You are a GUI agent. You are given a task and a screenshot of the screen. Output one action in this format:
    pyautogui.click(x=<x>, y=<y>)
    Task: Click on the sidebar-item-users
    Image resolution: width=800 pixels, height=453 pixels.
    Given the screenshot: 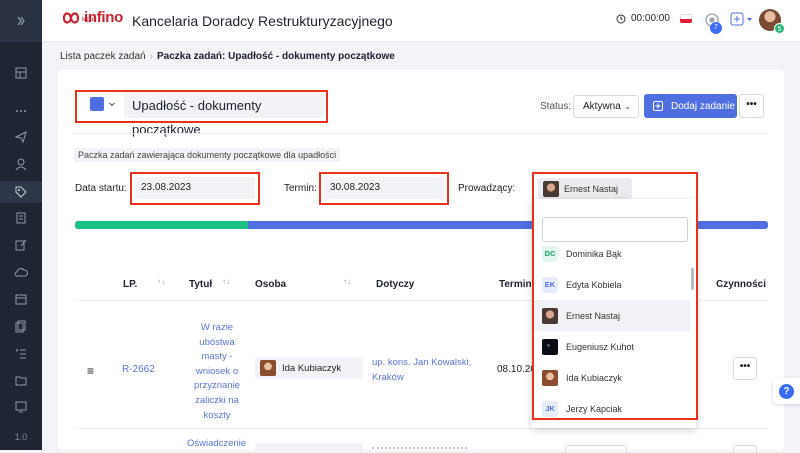 What is the action you would take?
    pyautogui.click(x=21, y=164)
    